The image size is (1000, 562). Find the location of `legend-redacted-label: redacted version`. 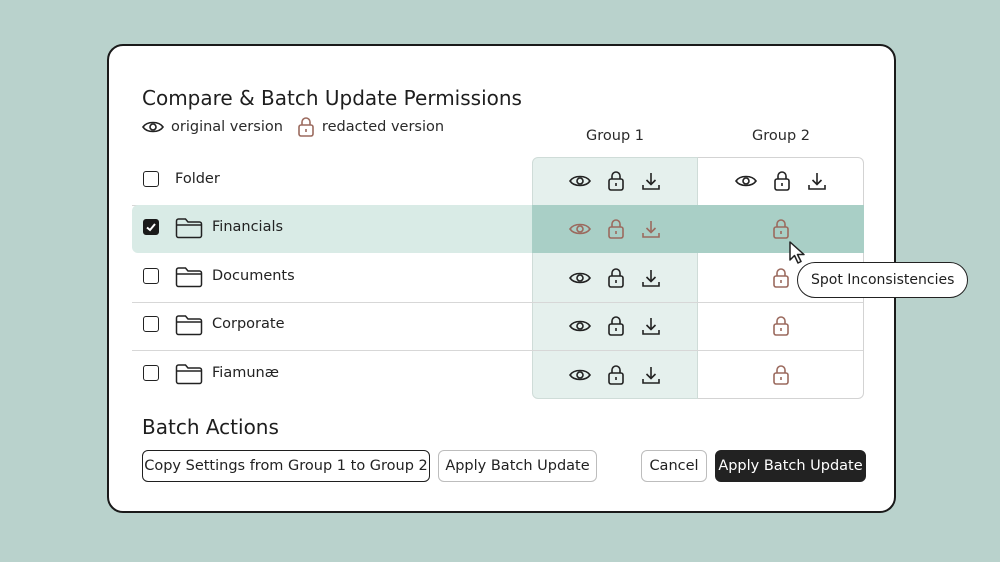

legend-redacted-label: redacted version is located at coordinates (383, 127).